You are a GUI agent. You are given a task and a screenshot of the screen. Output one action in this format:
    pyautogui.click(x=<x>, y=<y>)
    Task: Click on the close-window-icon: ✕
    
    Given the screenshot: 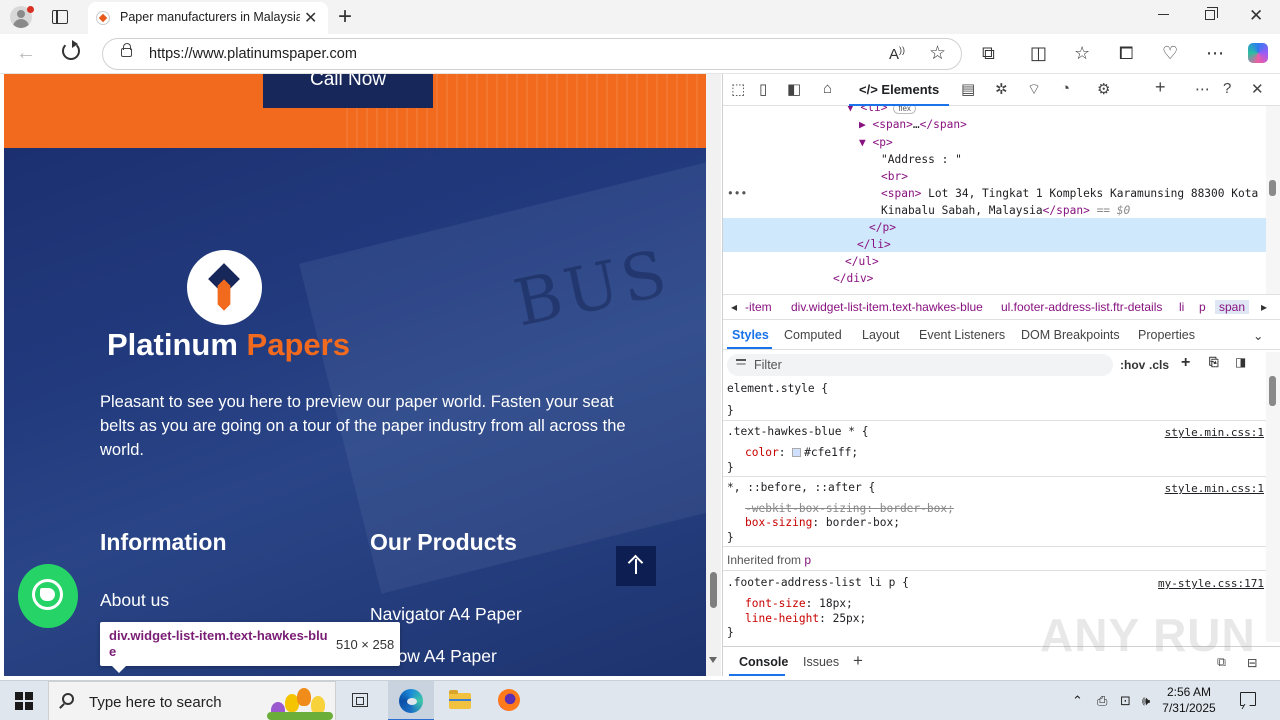 What is the action you would take?
    pyautogui.click(x=1256, y=16)
    